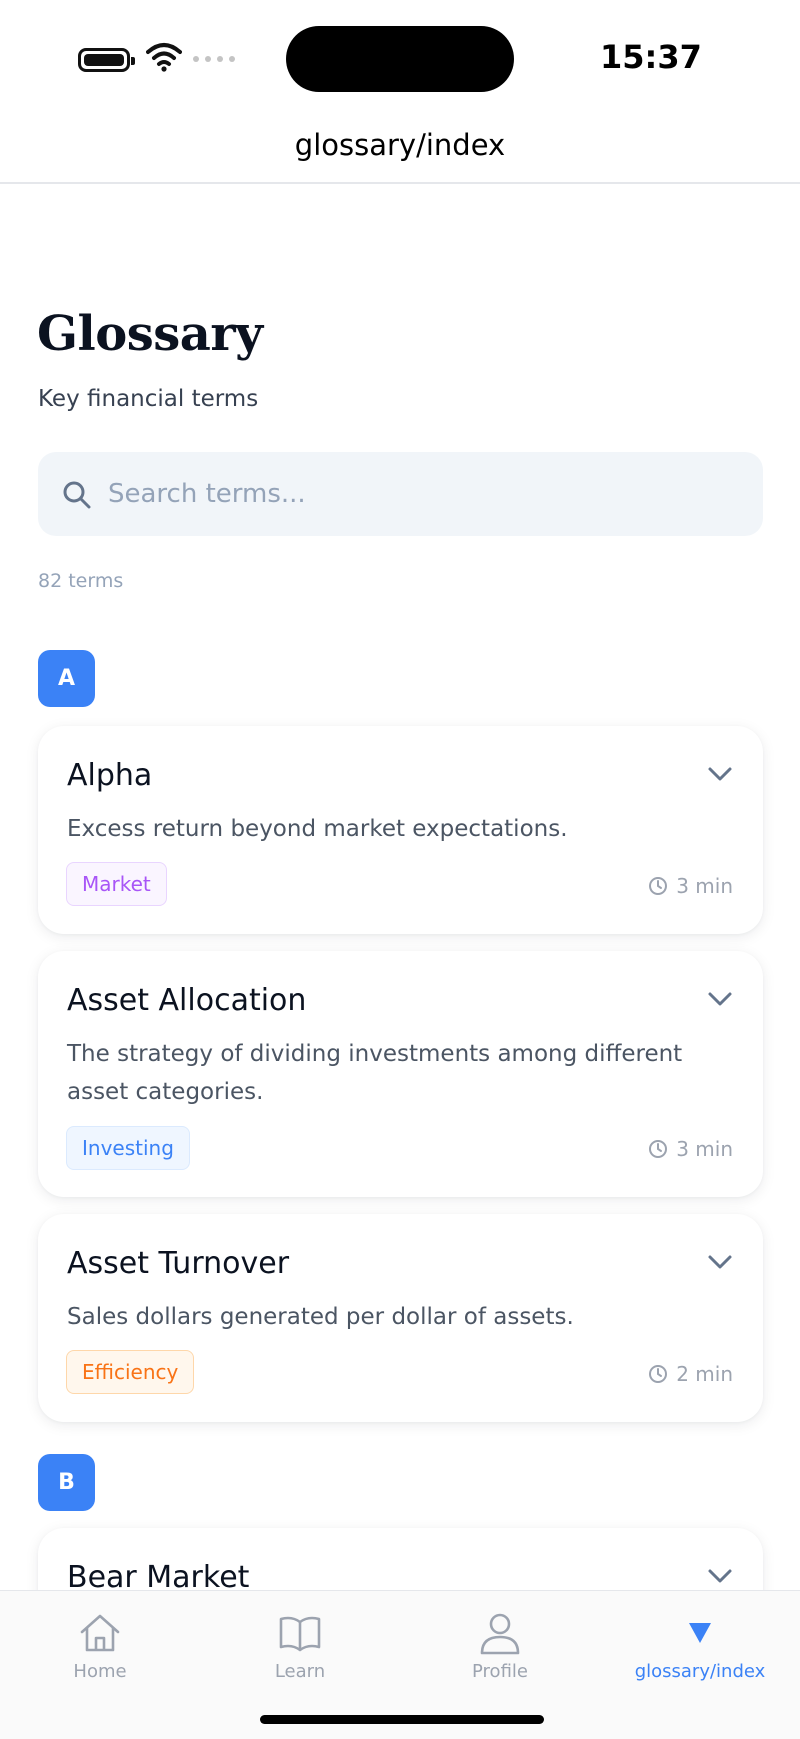  I want to click on status-time: 15:37, so click(651, 57).